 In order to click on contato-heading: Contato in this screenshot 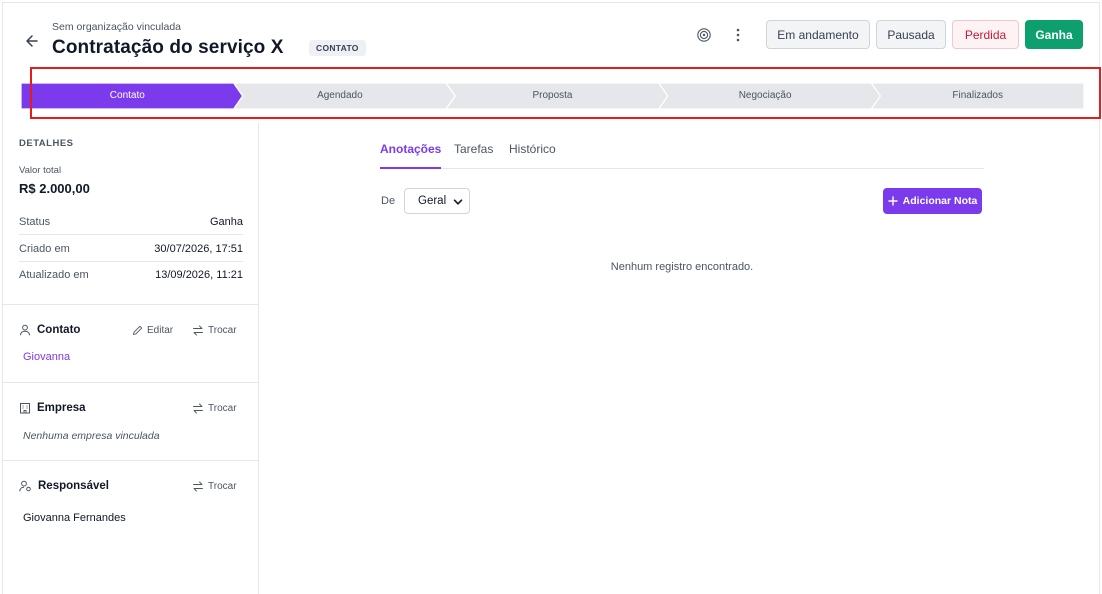, I will do `click(49, 330)`.